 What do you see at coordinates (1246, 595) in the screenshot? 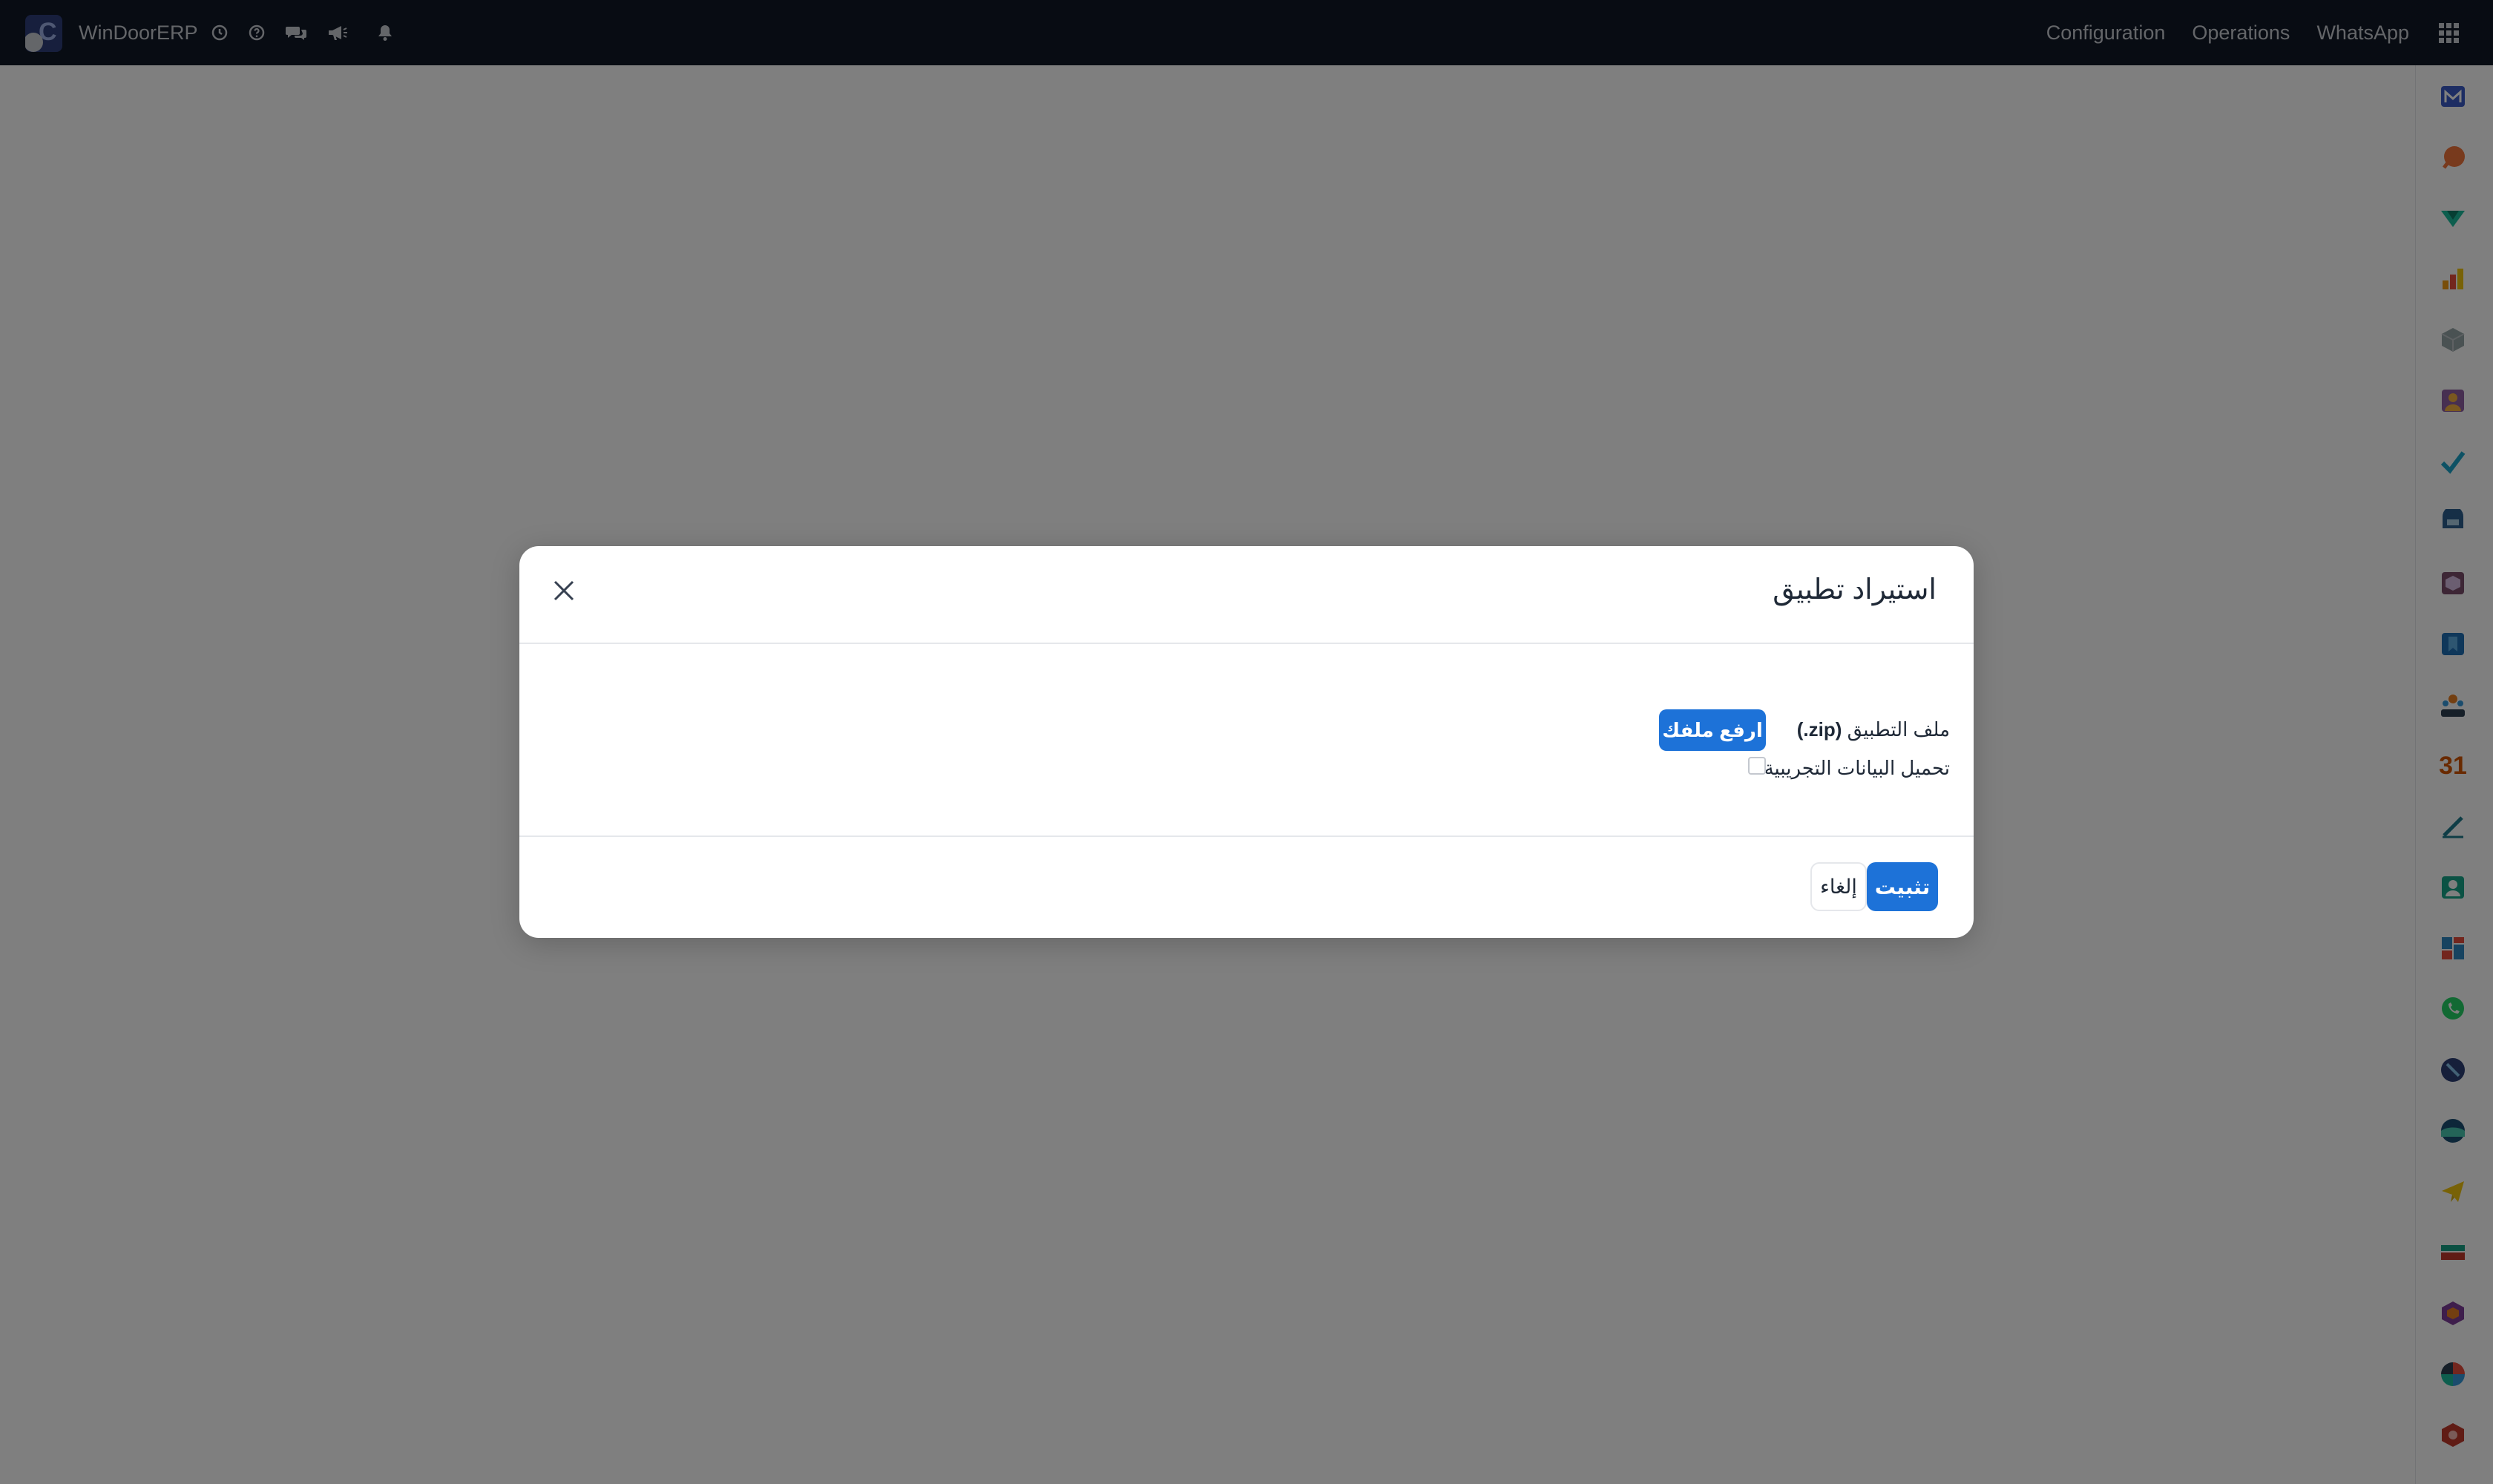
I see `modal-header: استيراد تطبيق` at bounding box center [1246, 595].